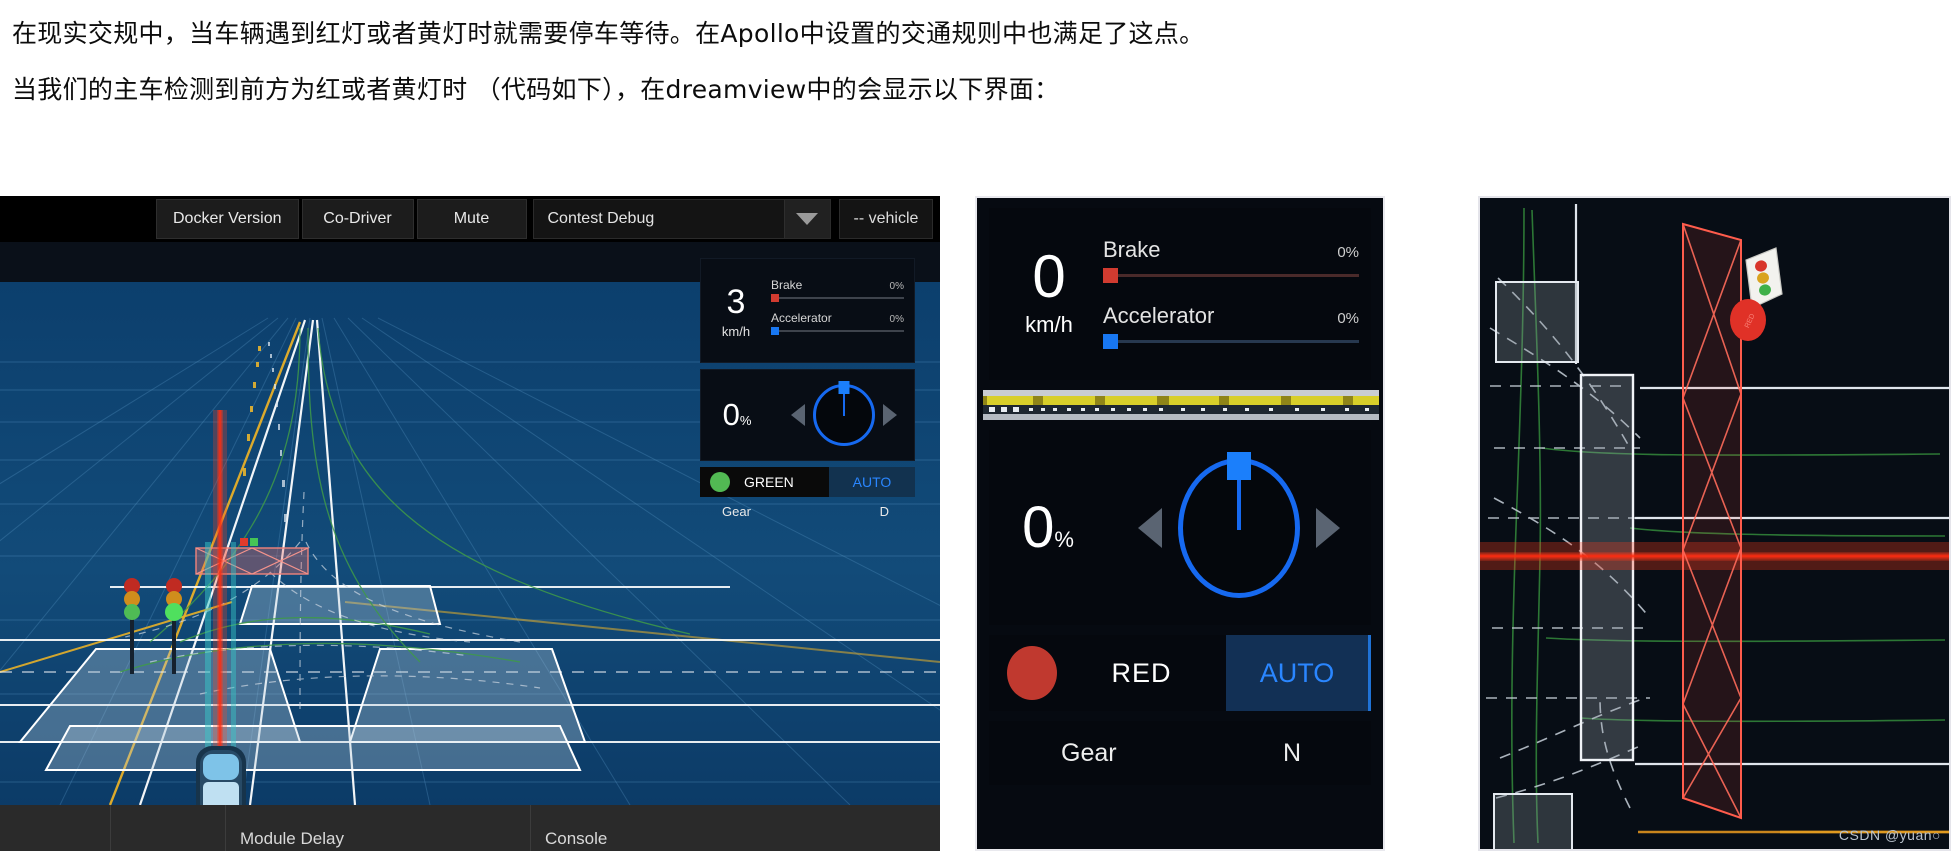  I want to click on traffic-signal-status-zoom: RED AUTO, so click(1180, 673).